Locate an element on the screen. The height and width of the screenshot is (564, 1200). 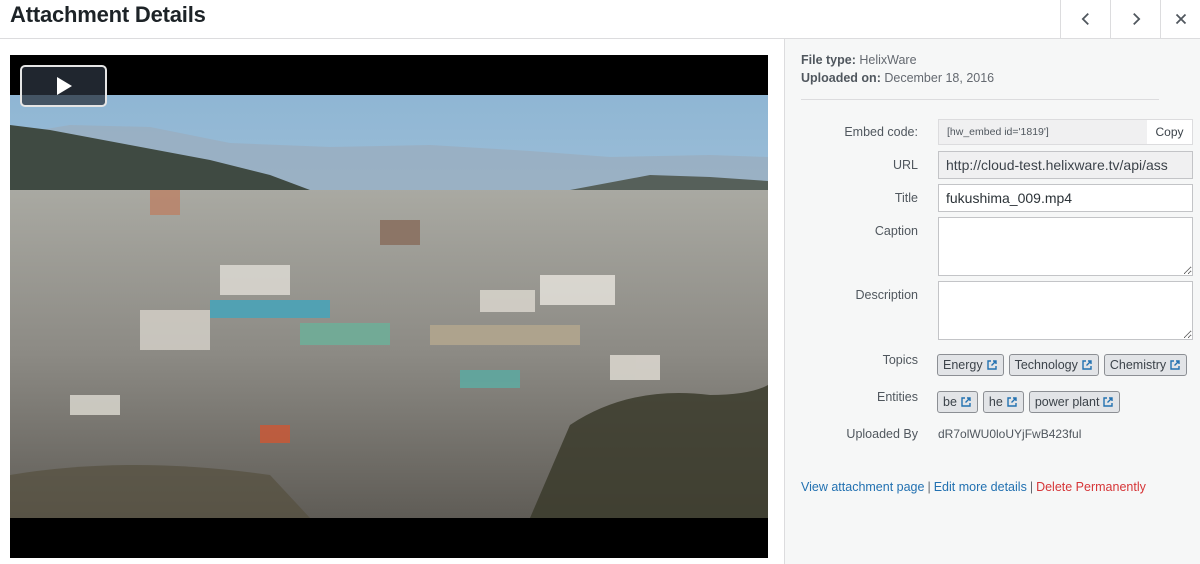
caption-label: Caption is located at coordinates (896, 231).